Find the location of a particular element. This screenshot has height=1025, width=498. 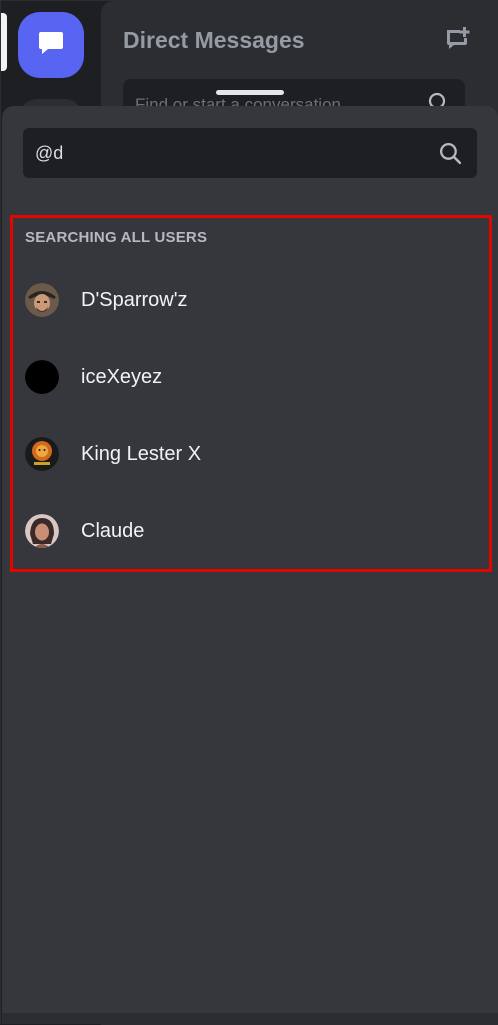

user-search-field is located at coordinates (250, 153).